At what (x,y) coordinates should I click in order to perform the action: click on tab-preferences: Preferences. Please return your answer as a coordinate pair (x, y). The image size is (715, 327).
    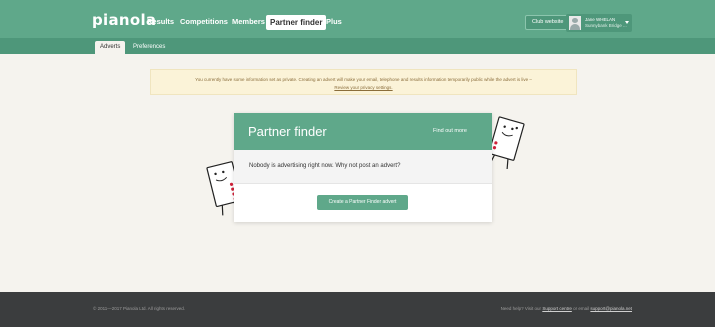
    Looking at the image, I should click on (149, 47).